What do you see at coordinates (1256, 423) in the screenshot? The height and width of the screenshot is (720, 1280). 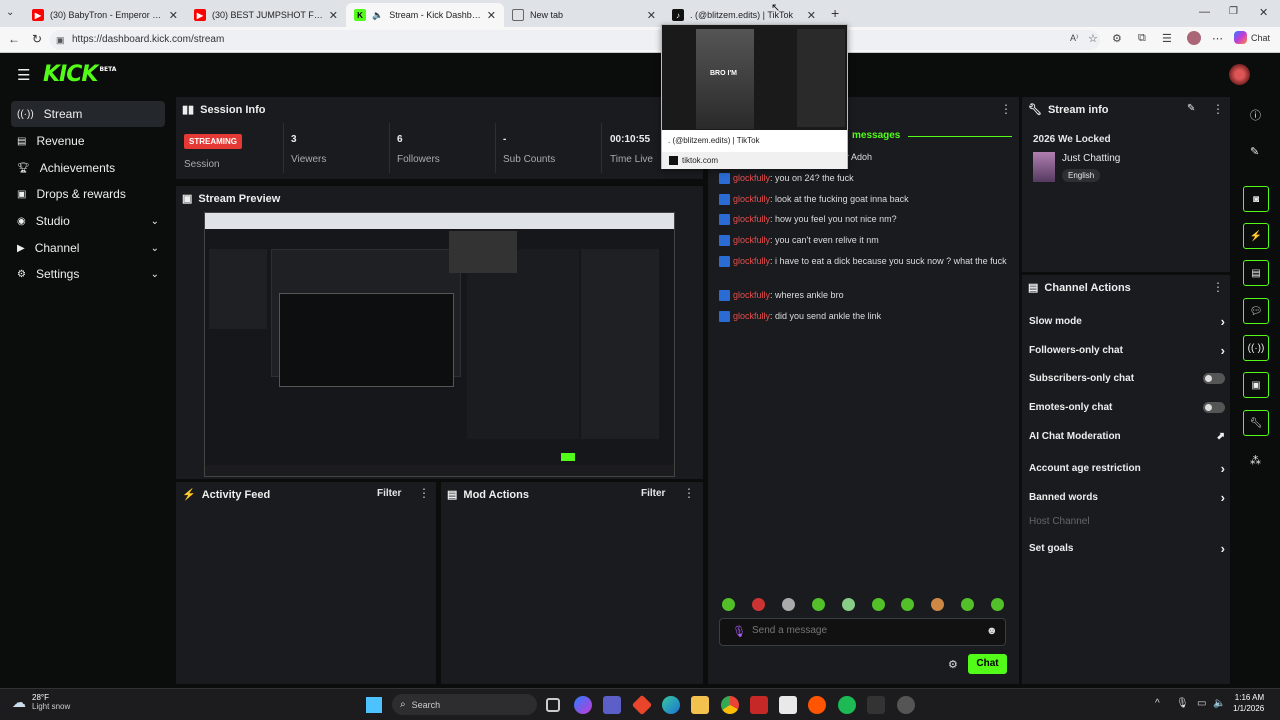 I see `rail-tools-button: 🔧︎` at bounding box center [1256, 423].